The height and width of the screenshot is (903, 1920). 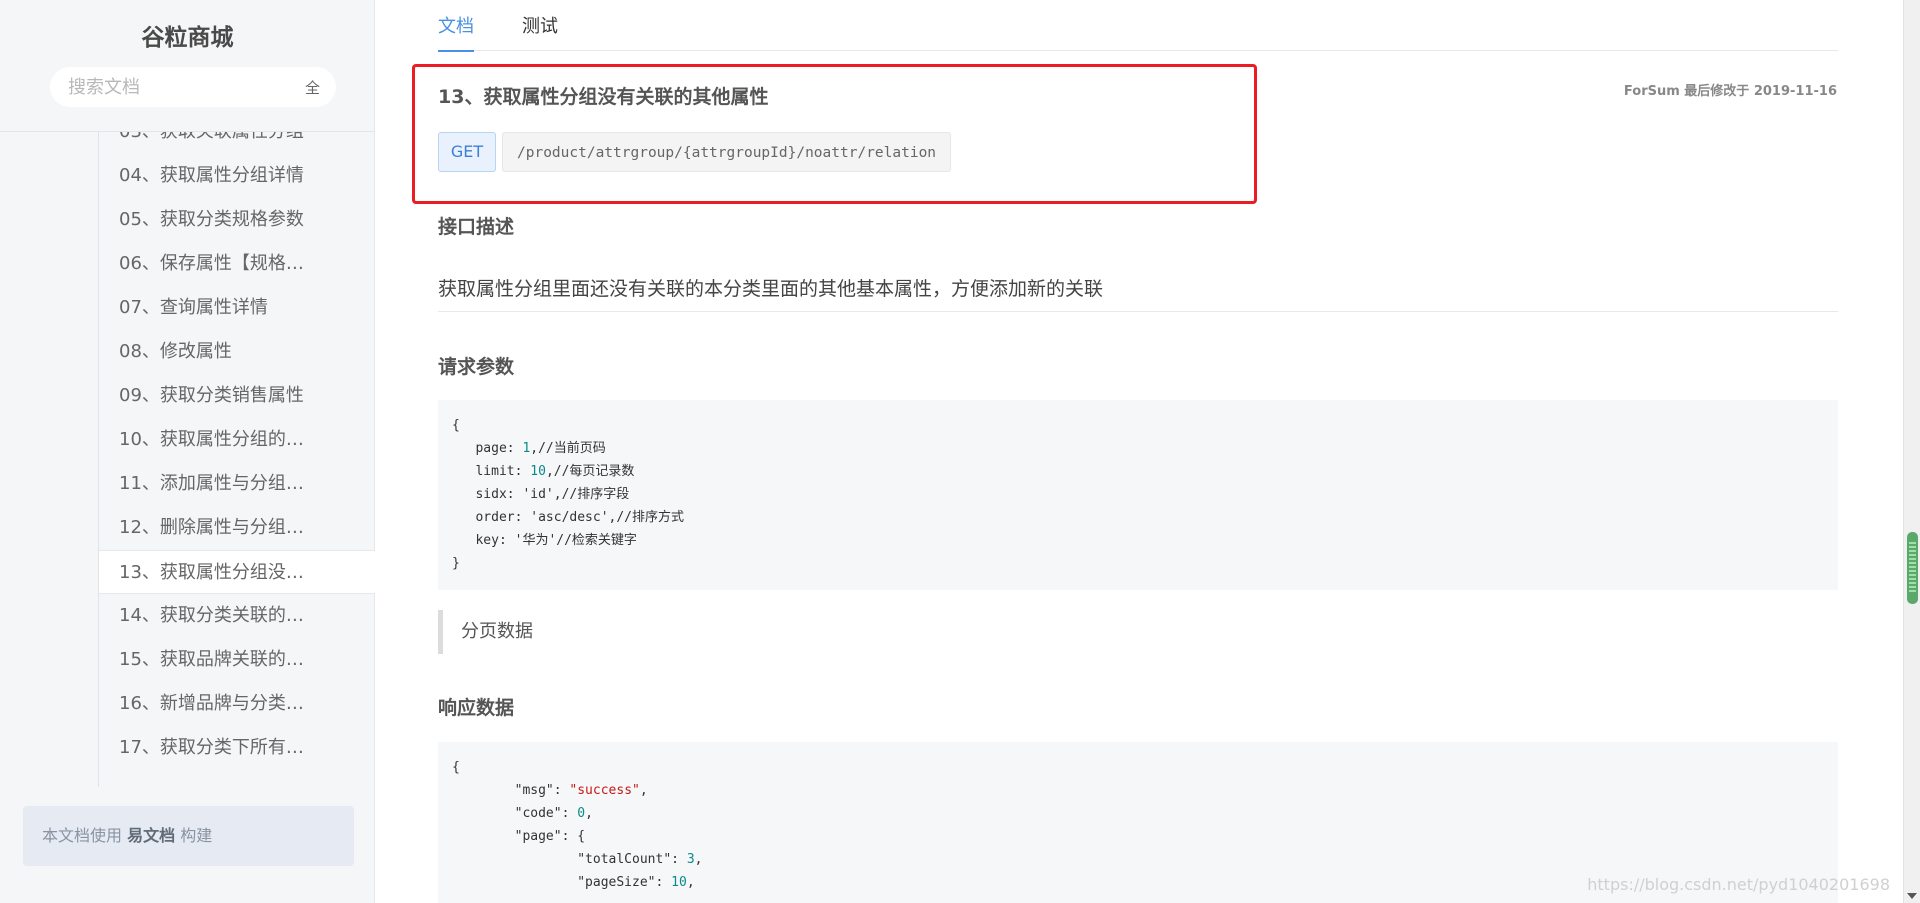 I want to click on code-line: }, so click(x=456, y=563).